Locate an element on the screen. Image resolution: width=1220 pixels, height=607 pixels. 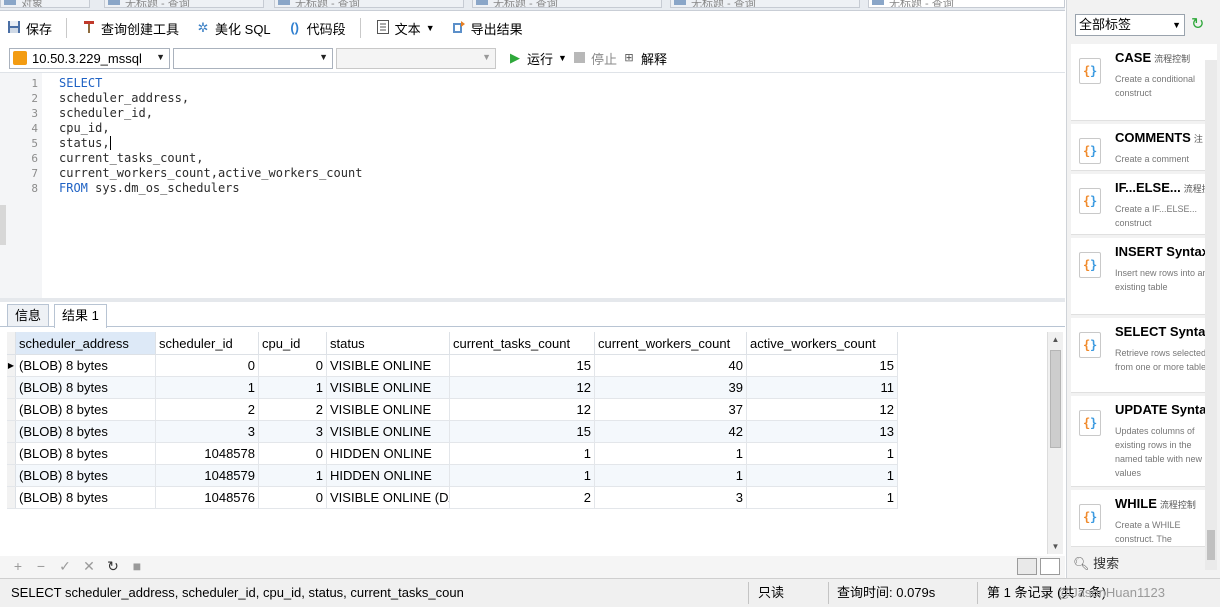
scroll-down-icon: ▼ is located at coordinates (1055, 546).